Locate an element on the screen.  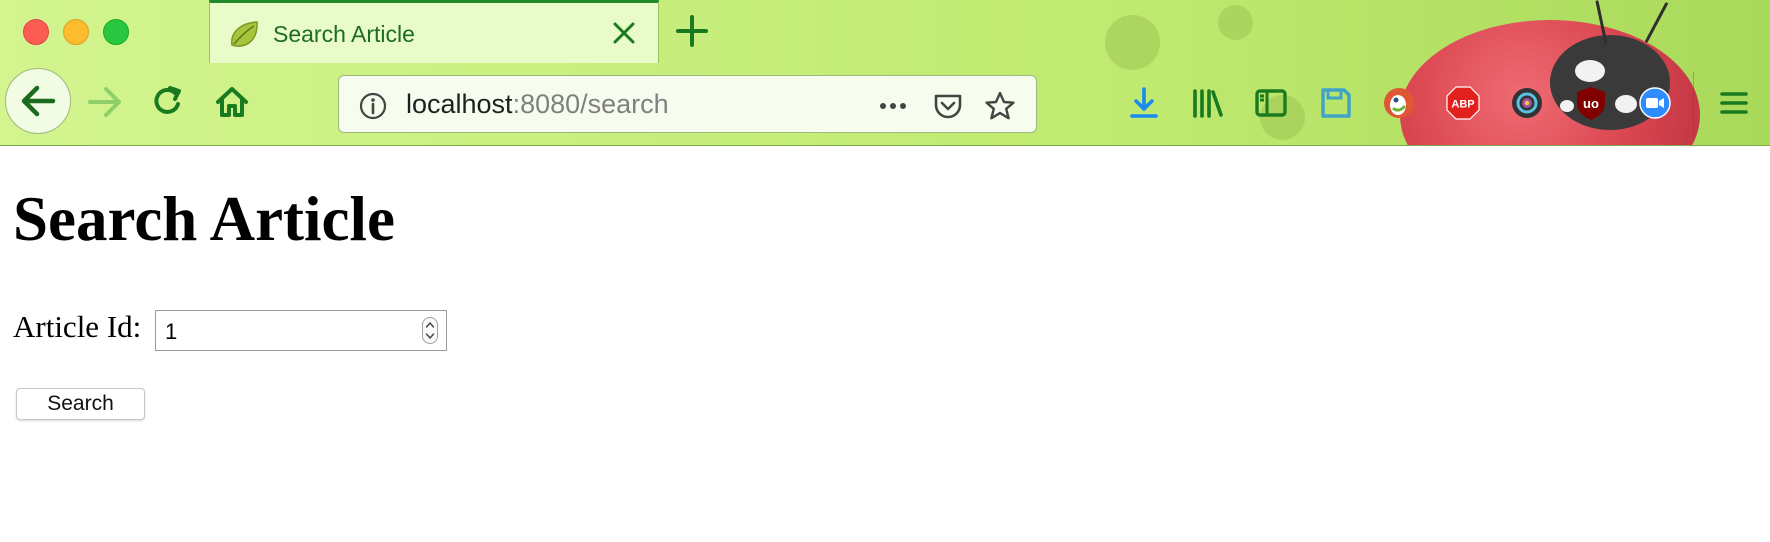
home-button is located at coordinates (232, 102).